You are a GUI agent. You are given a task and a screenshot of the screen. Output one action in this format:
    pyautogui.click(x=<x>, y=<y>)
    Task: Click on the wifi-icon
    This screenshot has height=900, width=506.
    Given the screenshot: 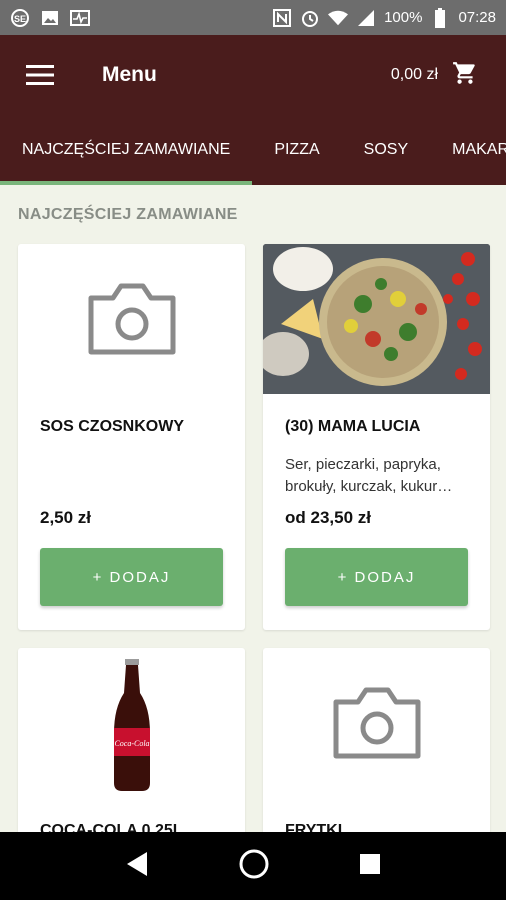 What is the action you would take?
    pyautogui.click(x=338, y=18)
    